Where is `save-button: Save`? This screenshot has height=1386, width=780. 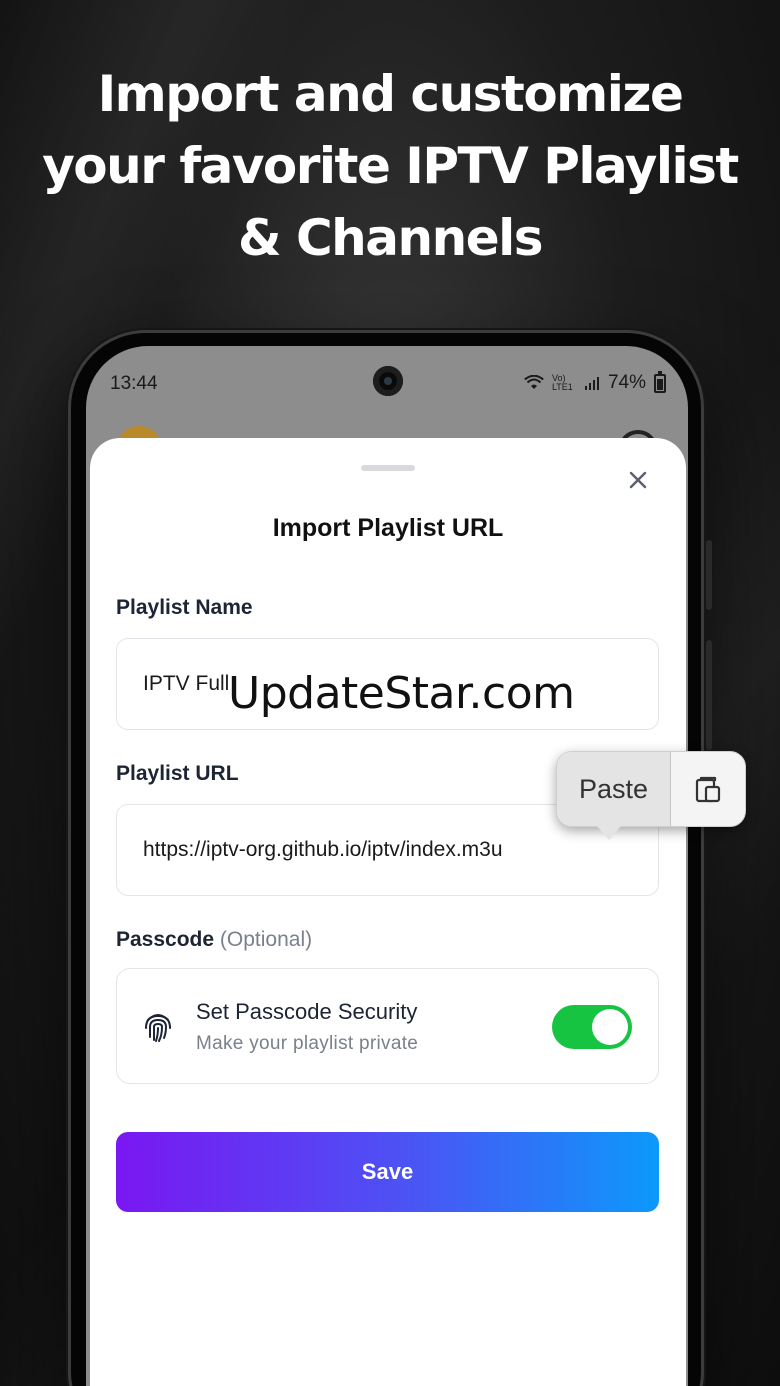 save-button: Save is located at coordinates (387, 1172).